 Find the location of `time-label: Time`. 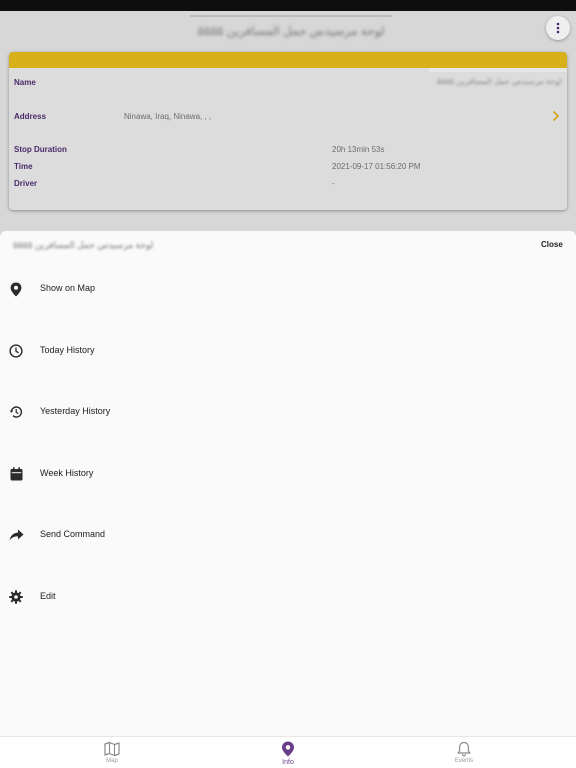

time-label: Time is located at coordinates (23, 166).